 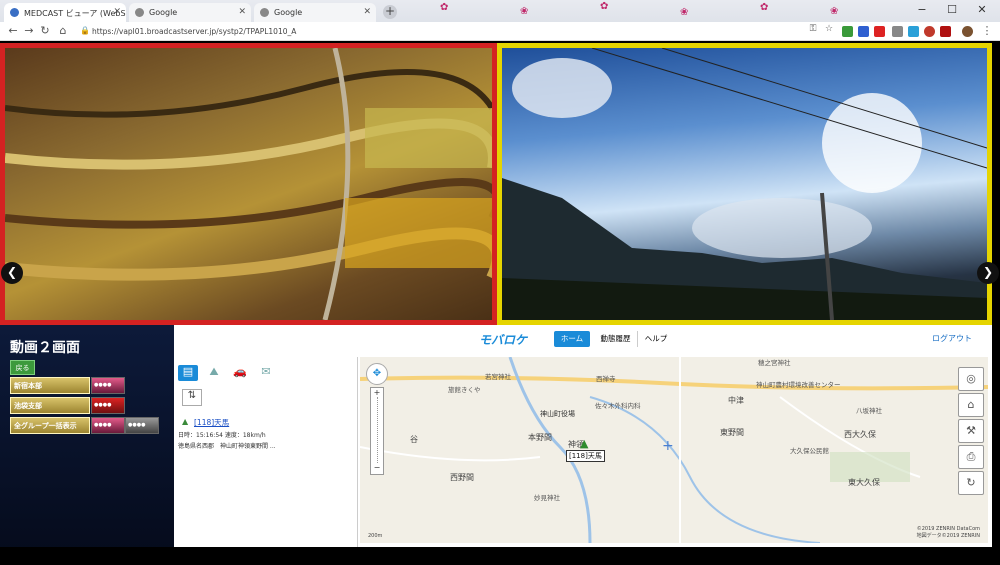 I want to click on minimize-button: −, so click(x=922, y=11).